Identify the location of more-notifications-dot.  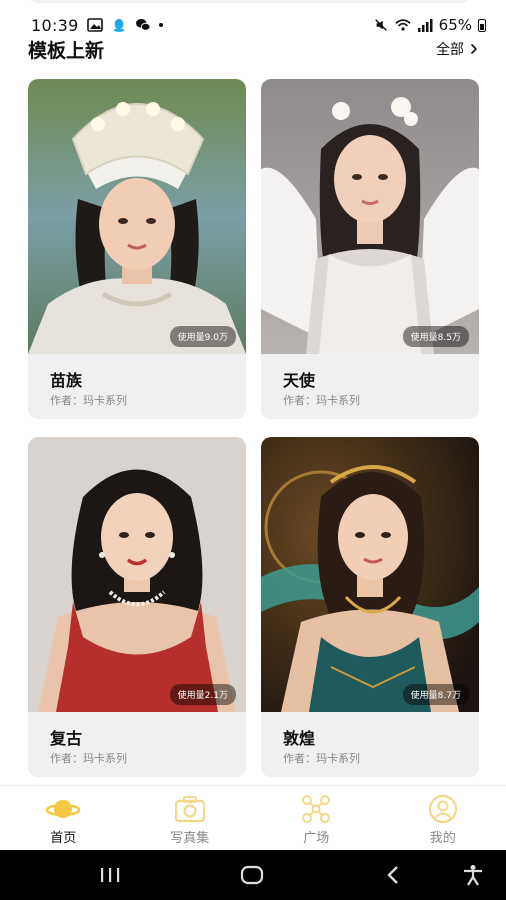
(160, 25).